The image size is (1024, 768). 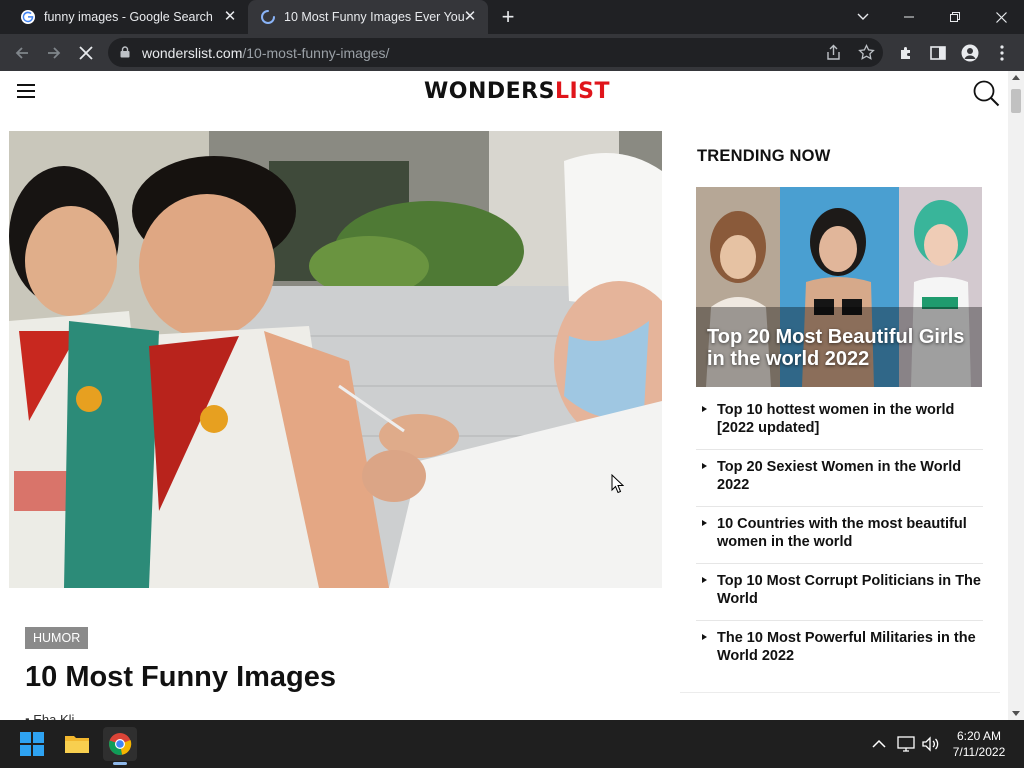 What do you see at coordinates (1016, 101) in the screenshot?
I see `scrollbar-thumb` at bounding box center [1016, 101].